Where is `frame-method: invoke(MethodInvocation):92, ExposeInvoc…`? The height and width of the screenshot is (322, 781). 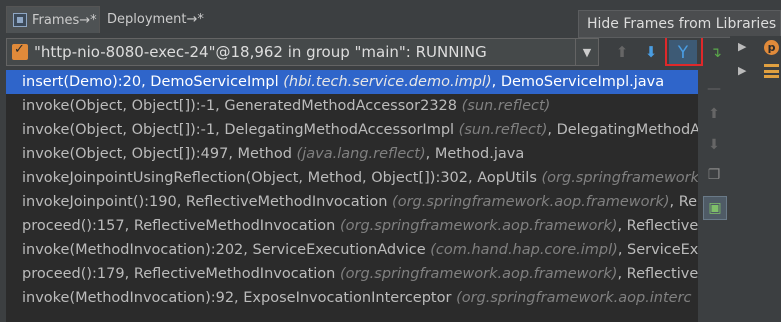 frame-method: invoke(MethodInvocation):92, ExposeInvoc… is located at coordinates (239, 298).